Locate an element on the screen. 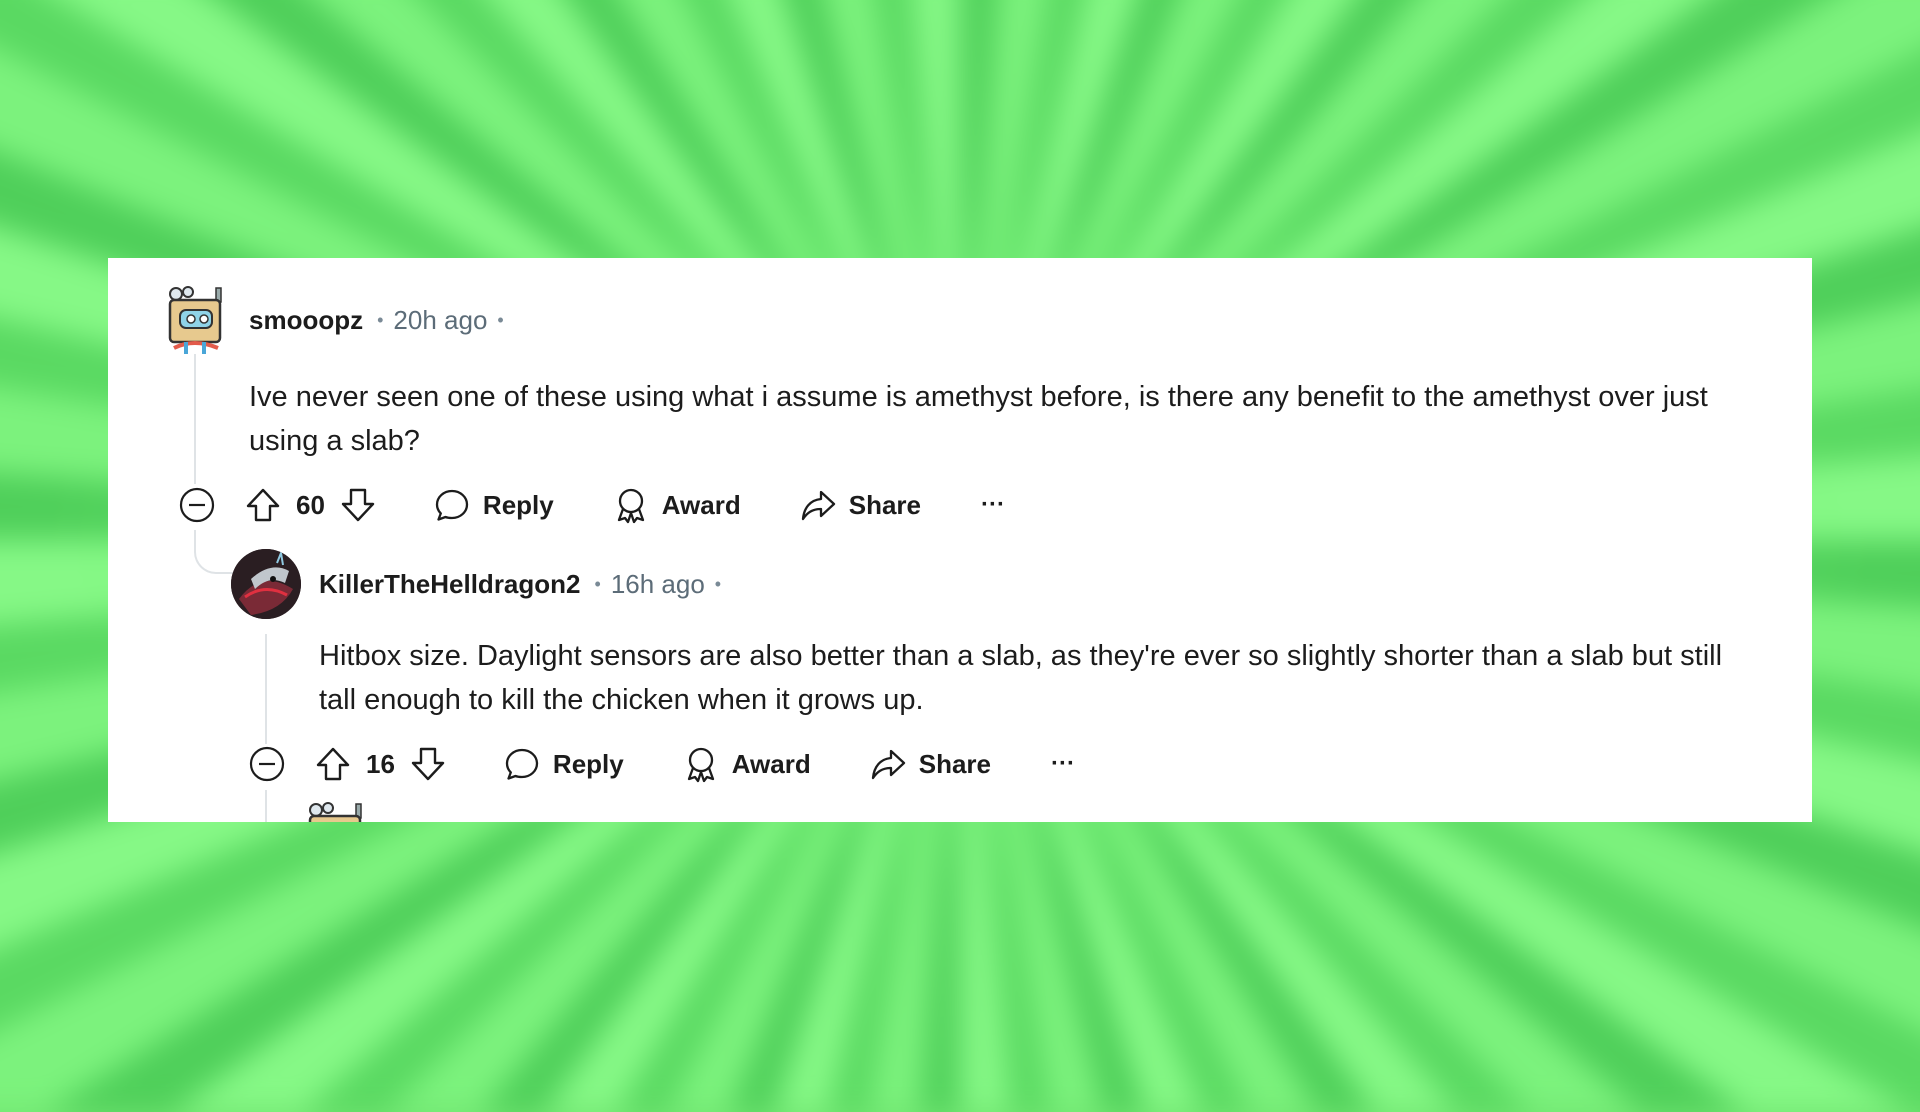 The image size is (1920, 1112). comment-actions: 16 Reply Award Share ··· is located at coordinates (661, 764).